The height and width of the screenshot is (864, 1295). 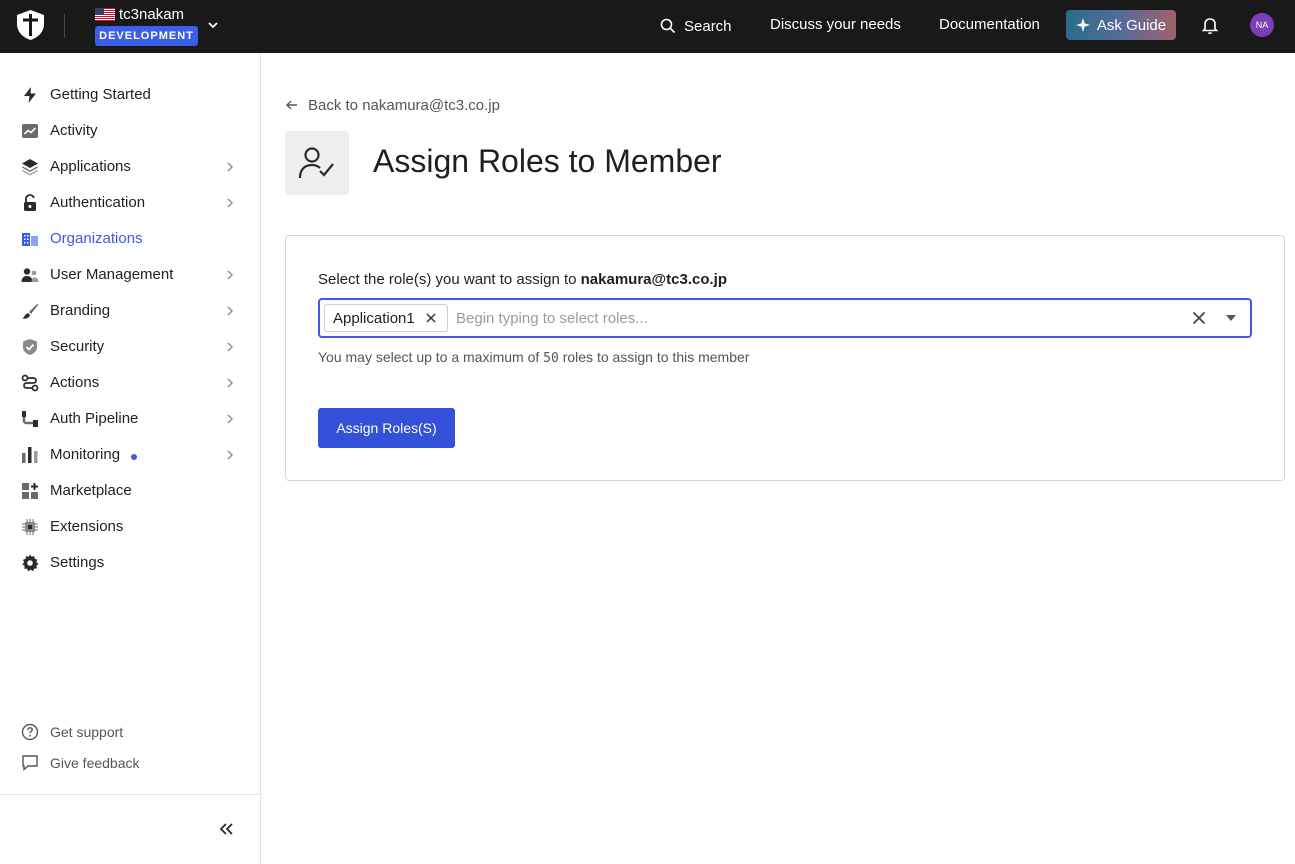 I want to click on caret-down-icon, so click(x=1231, y=318).